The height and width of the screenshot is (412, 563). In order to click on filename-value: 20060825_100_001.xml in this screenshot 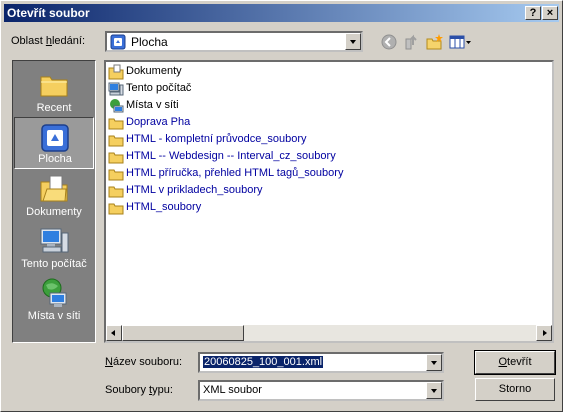, I will do `click(263, 362)`.